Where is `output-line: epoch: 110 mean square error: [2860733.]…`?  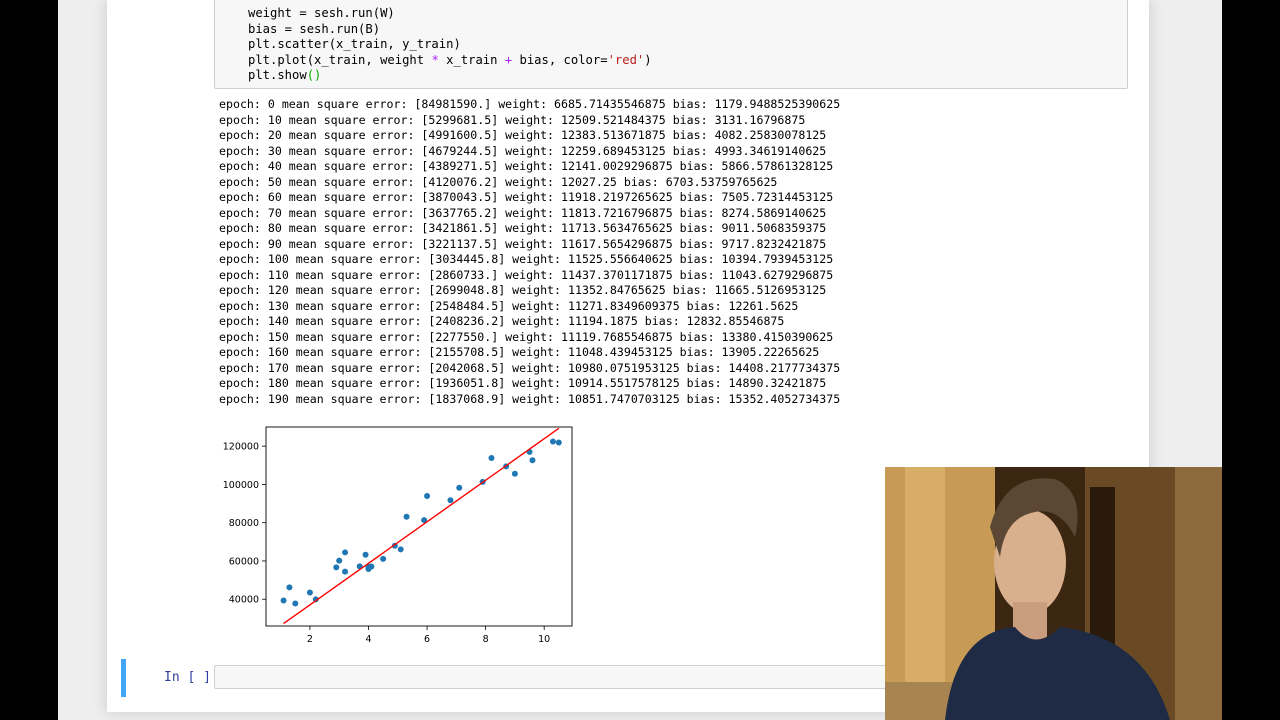
output-line: epoch: 110 mean square error: [2860733.]… is located at coordinates (526, 274).